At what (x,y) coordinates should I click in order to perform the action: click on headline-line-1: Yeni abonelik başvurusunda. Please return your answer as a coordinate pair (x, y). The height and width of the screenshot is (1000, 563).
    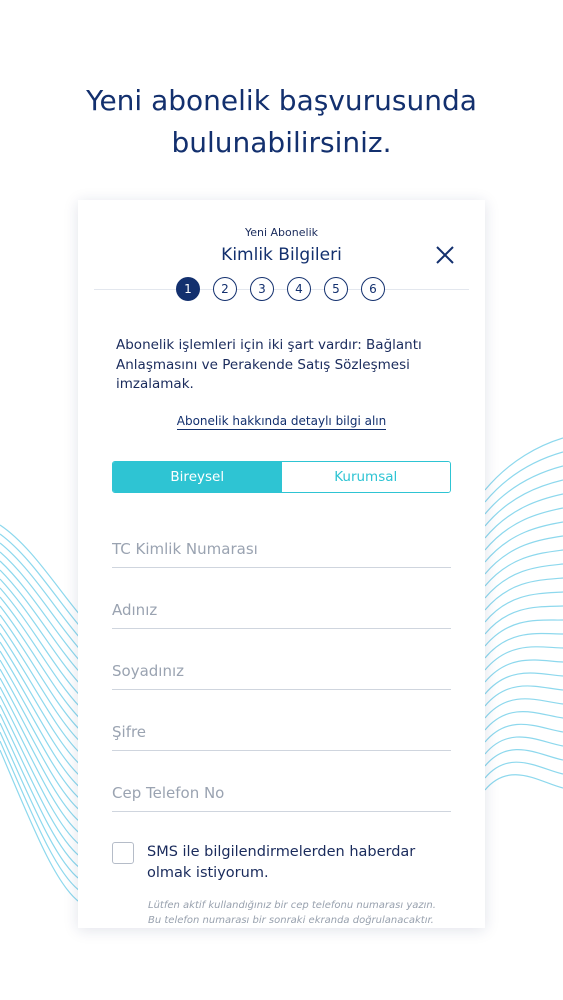
    Looking at the image, I should click on (281, 100).